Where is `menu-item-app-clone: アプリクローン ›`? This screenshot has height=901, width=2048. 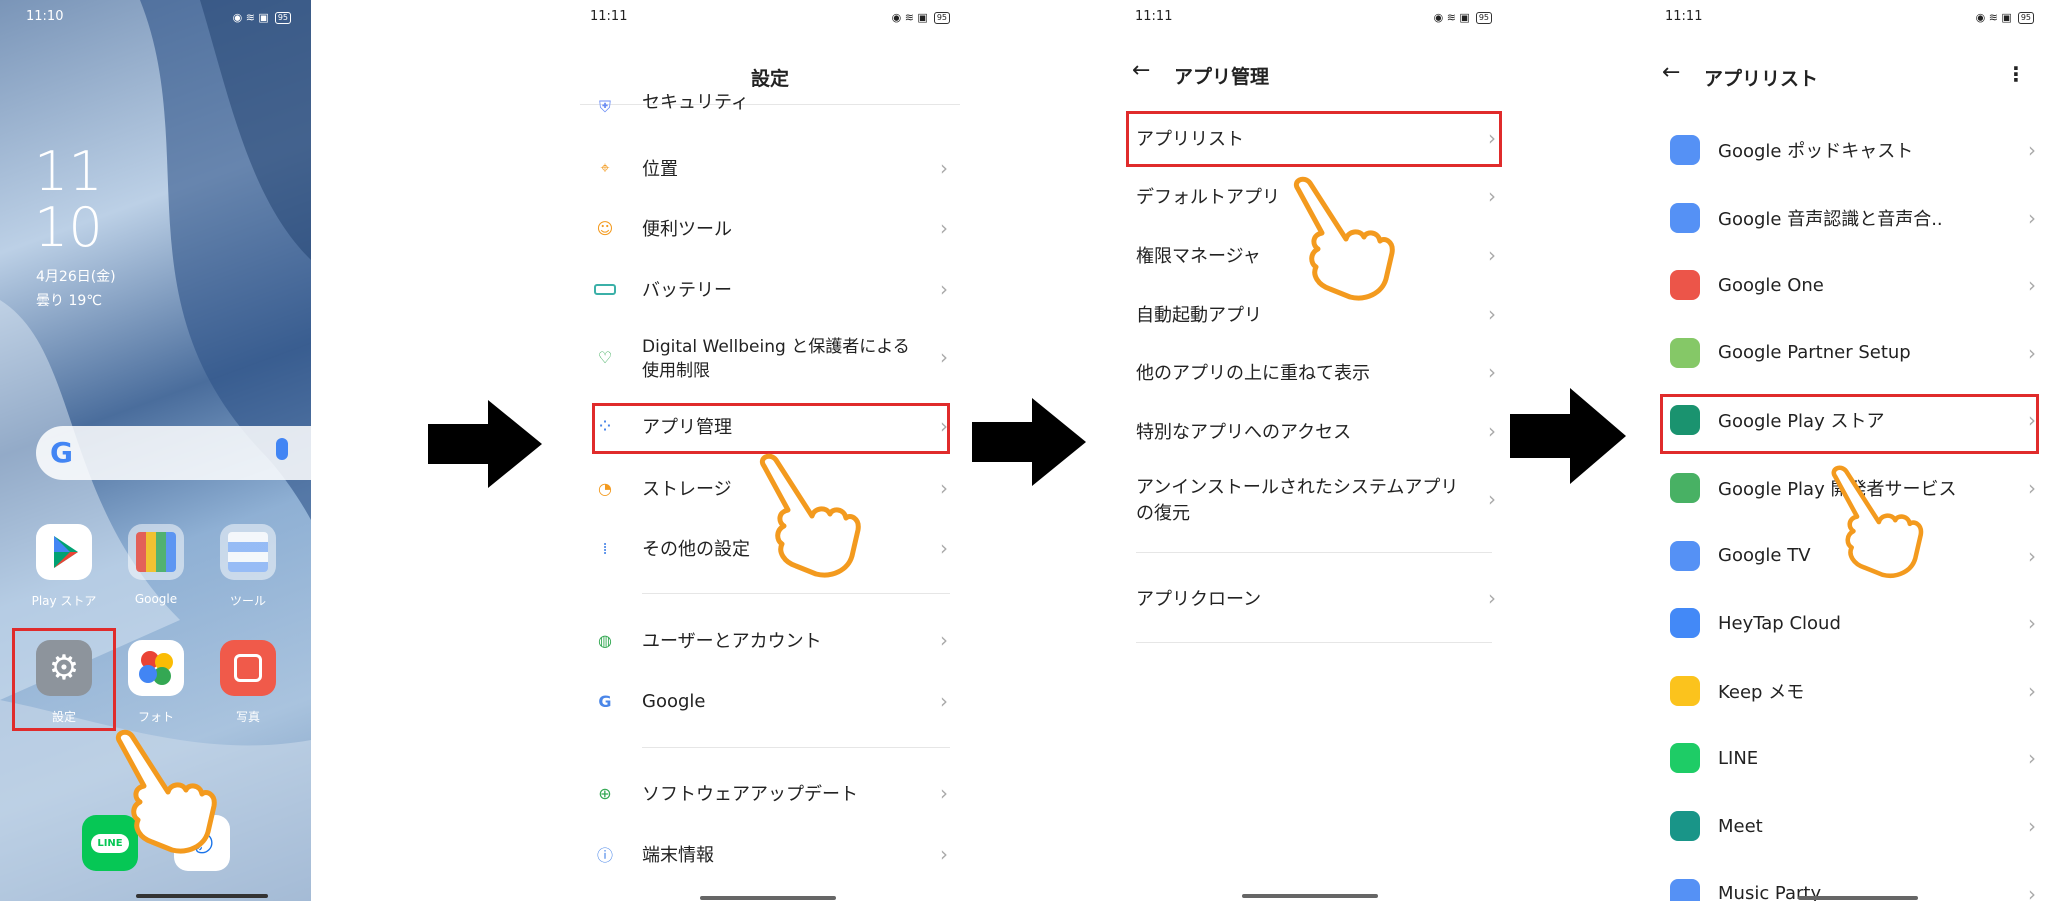
menu-item-app-clone: アプリクローン › is located at coordinates (1312, 598).